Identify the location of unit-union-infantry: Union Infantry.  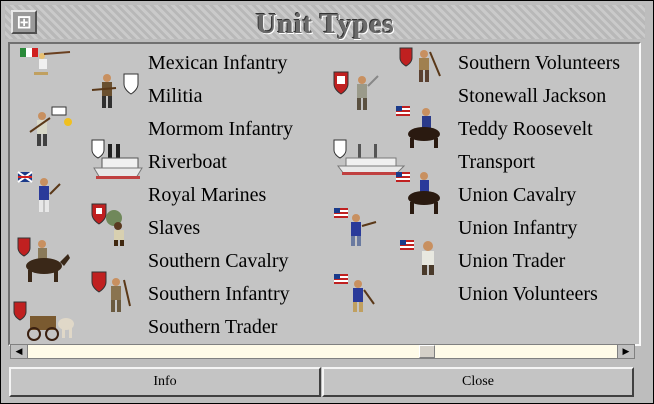
(517, 228).